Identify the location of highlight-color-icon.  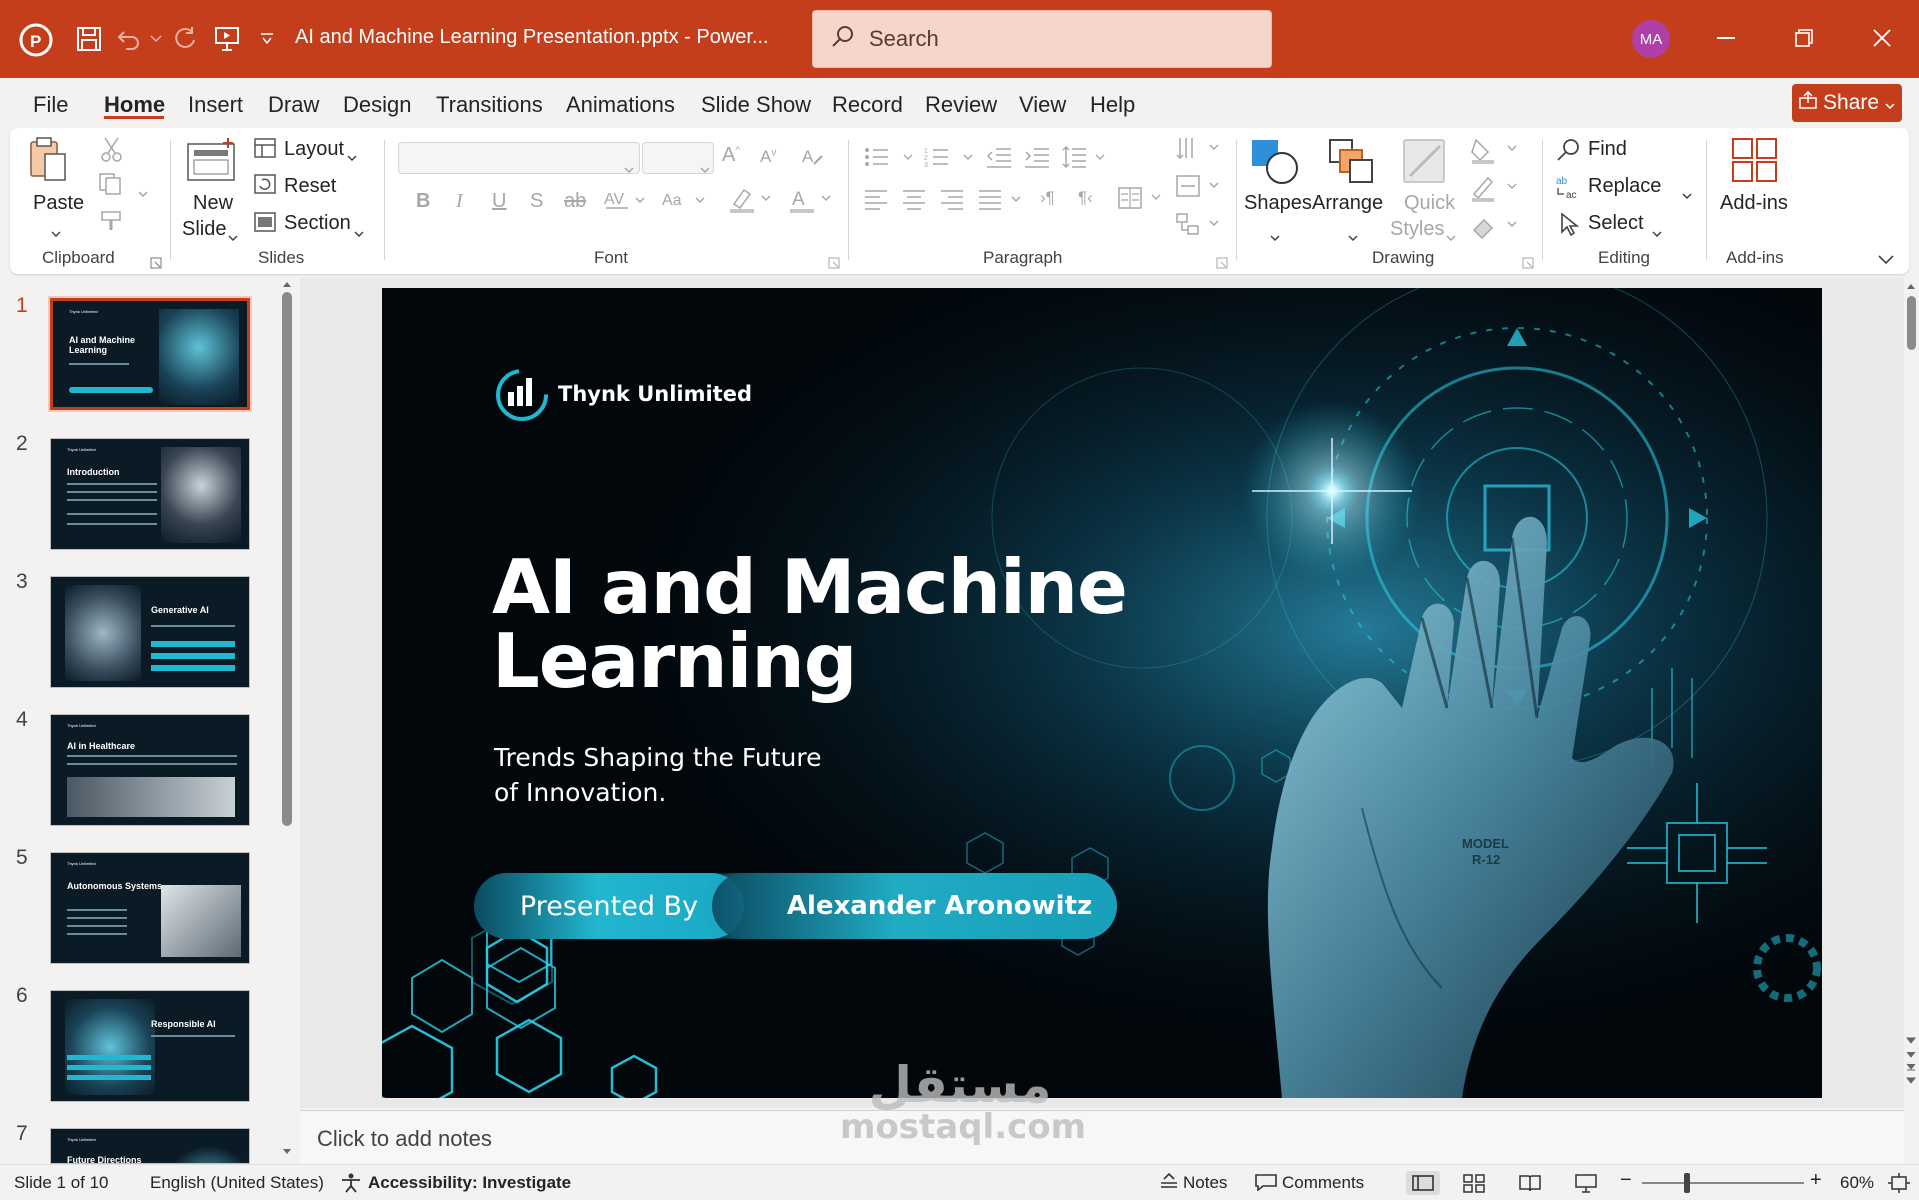
(750, 203).